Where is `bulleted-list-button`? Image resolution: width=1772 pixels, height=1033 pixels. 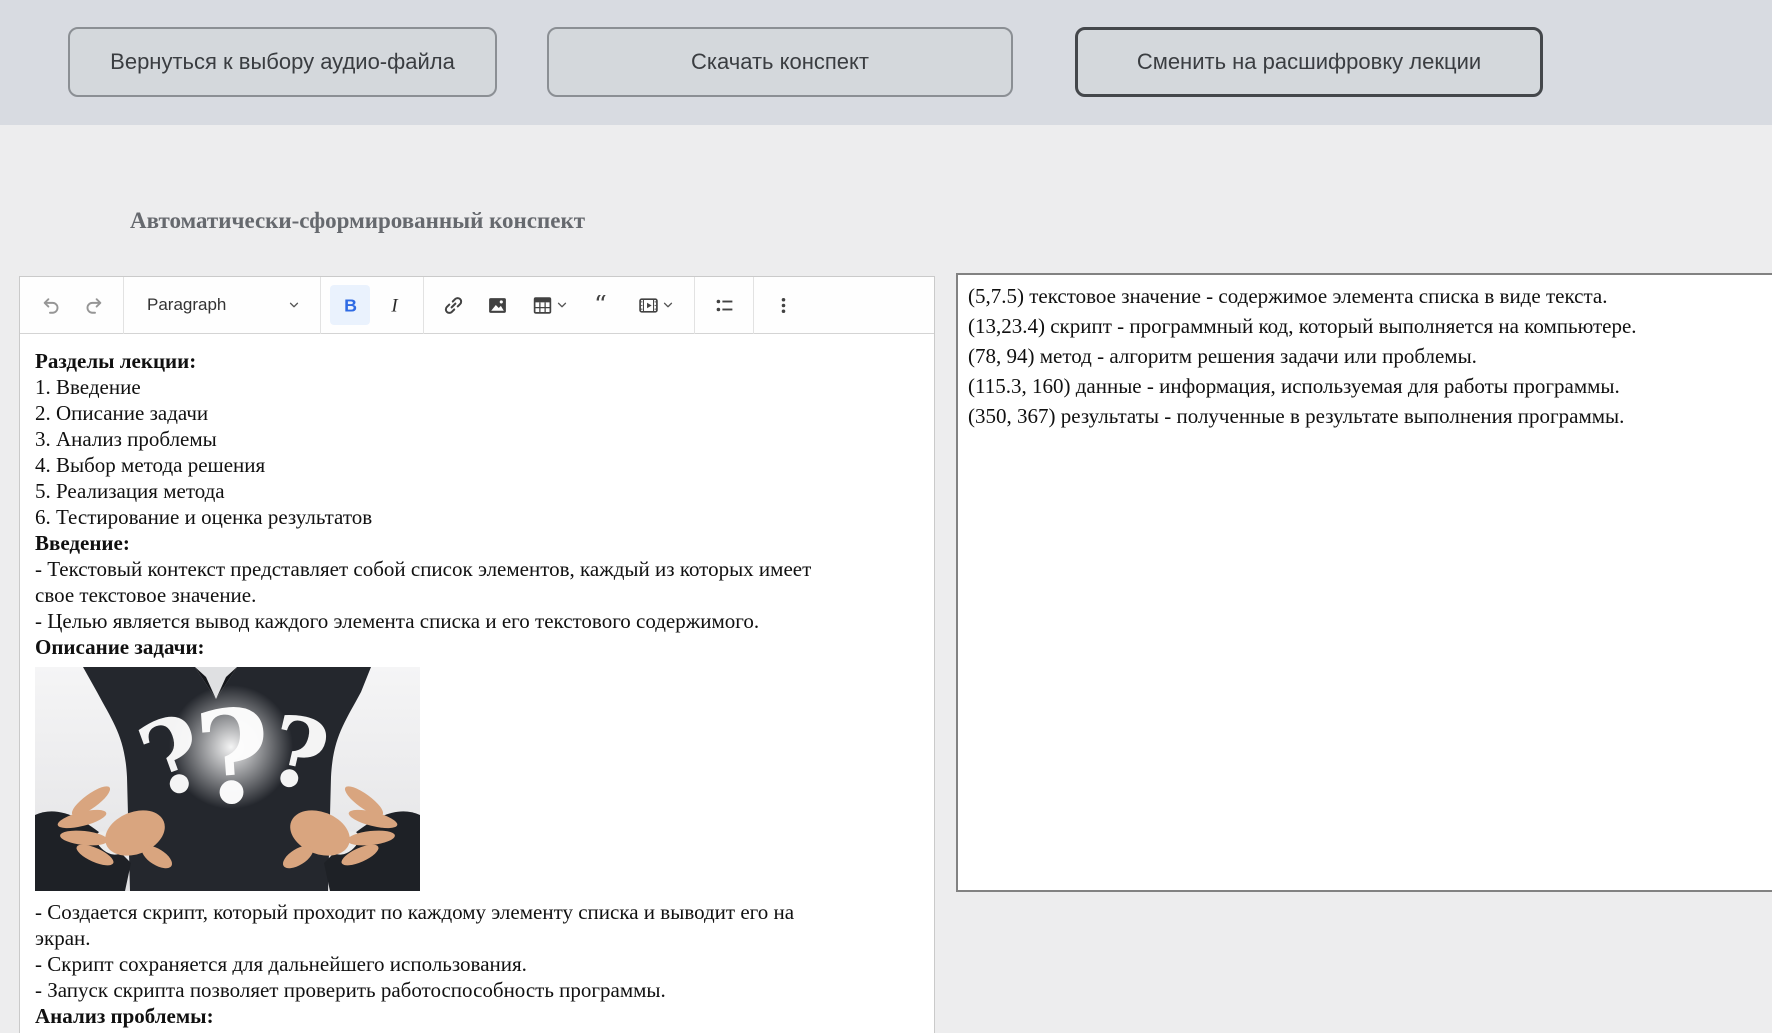
bulleted-list-button is located at coordinates (724, 305).